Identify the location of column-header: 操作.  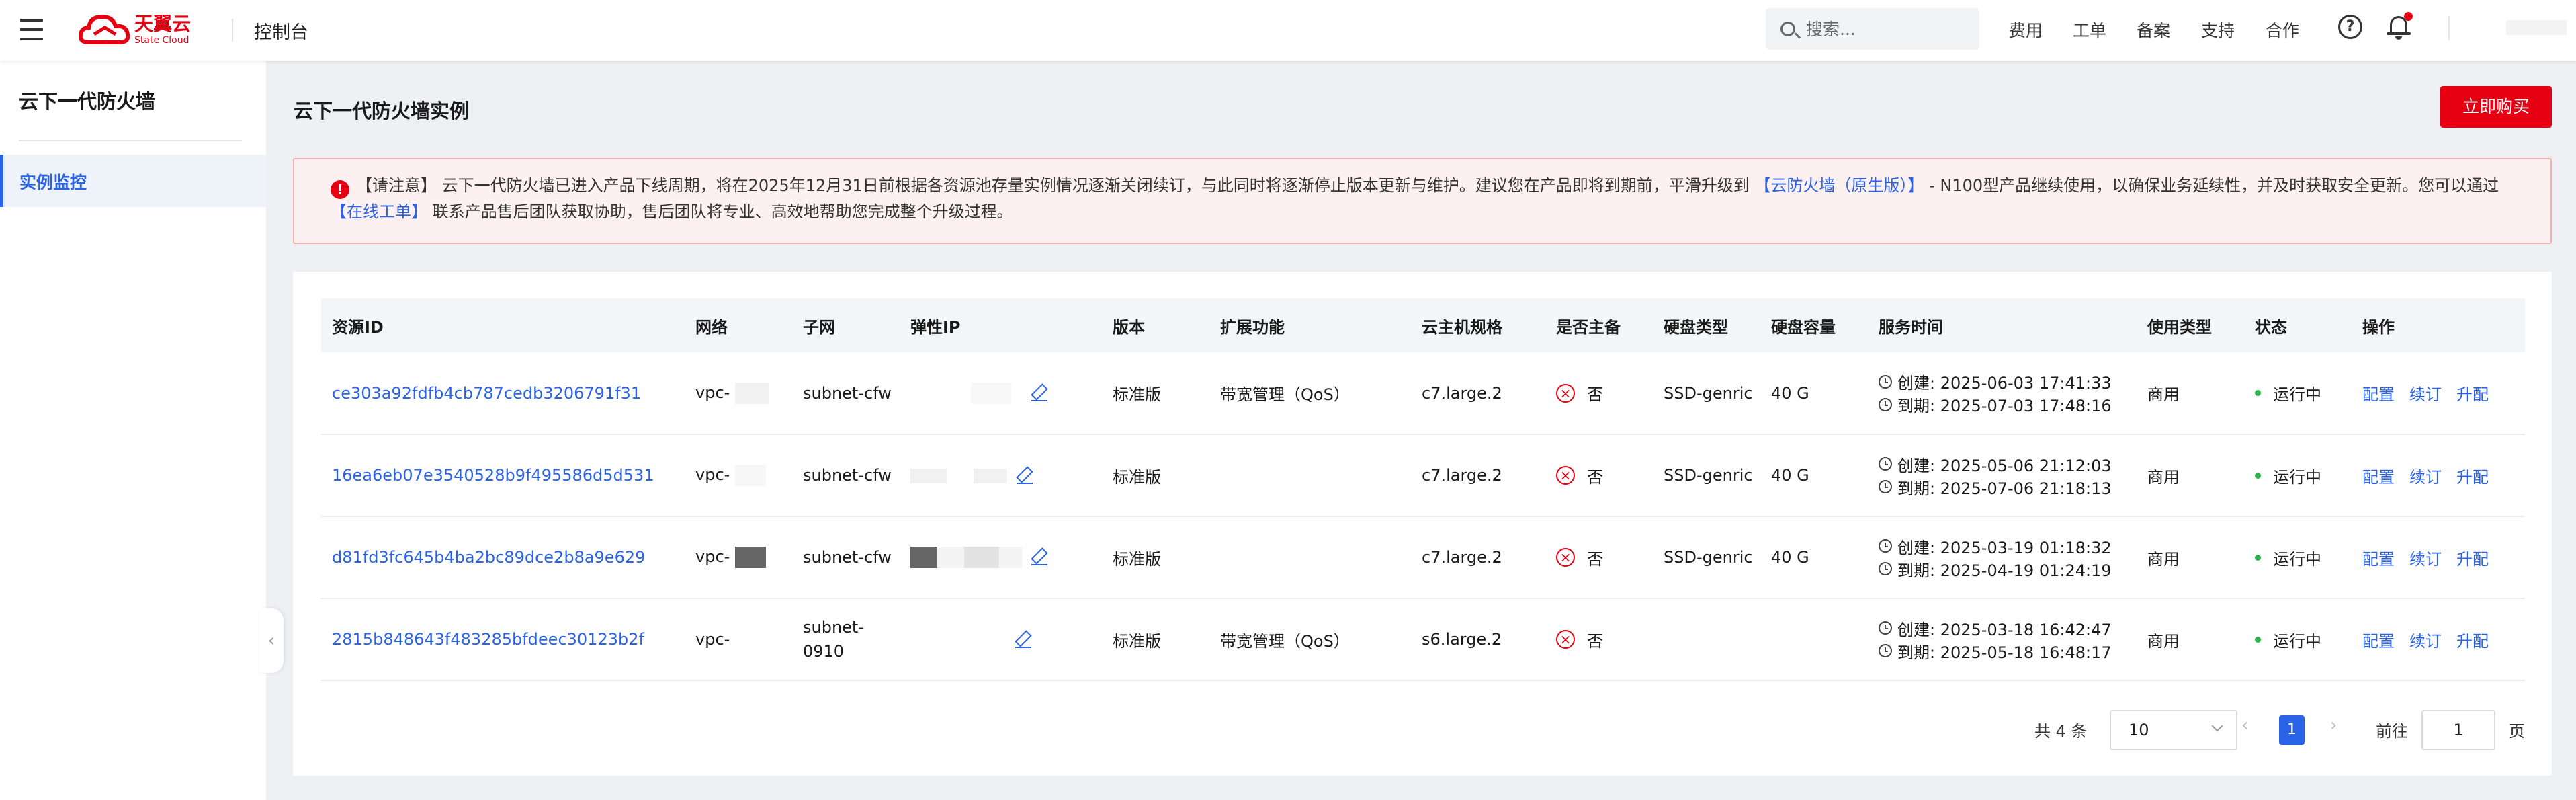
(2378, 327).